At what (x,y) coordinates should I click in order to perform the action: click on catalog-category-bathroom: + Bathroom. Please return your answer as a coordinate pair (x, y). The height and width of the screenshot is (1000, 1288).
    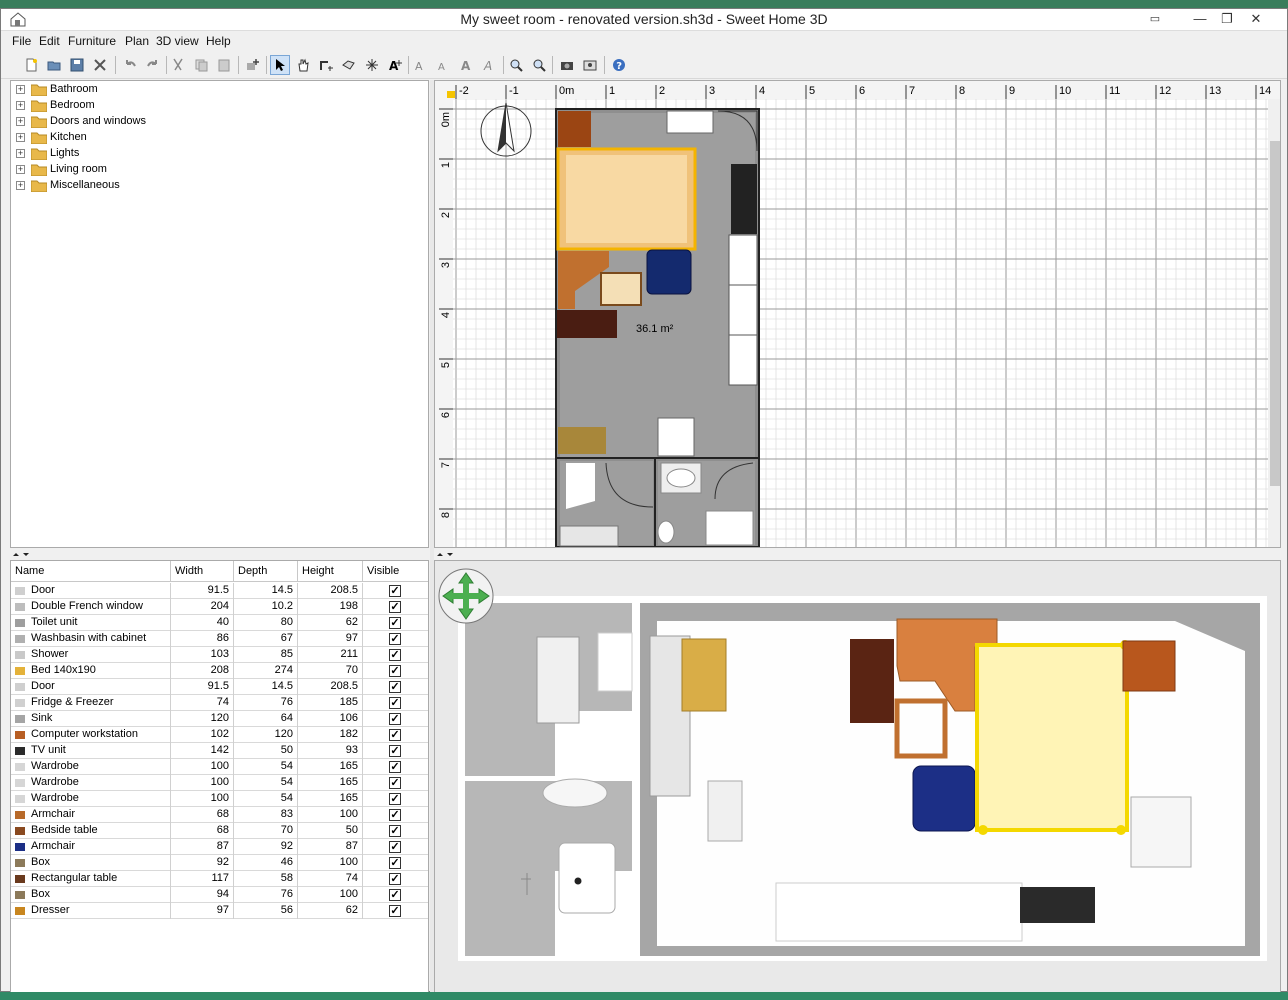
    Looking at the image, I should click on (219, 90).